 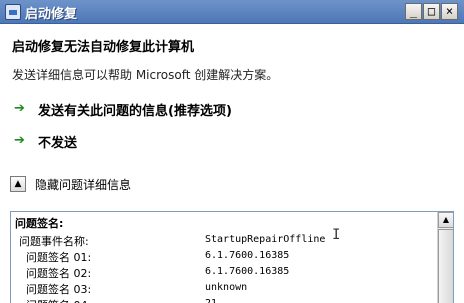 What do you see at coordinates (172, 241) in the screenshot?
I see `detail-row: 问题事件名称: StartupRepairOffline` at bounding box center [172, 241].